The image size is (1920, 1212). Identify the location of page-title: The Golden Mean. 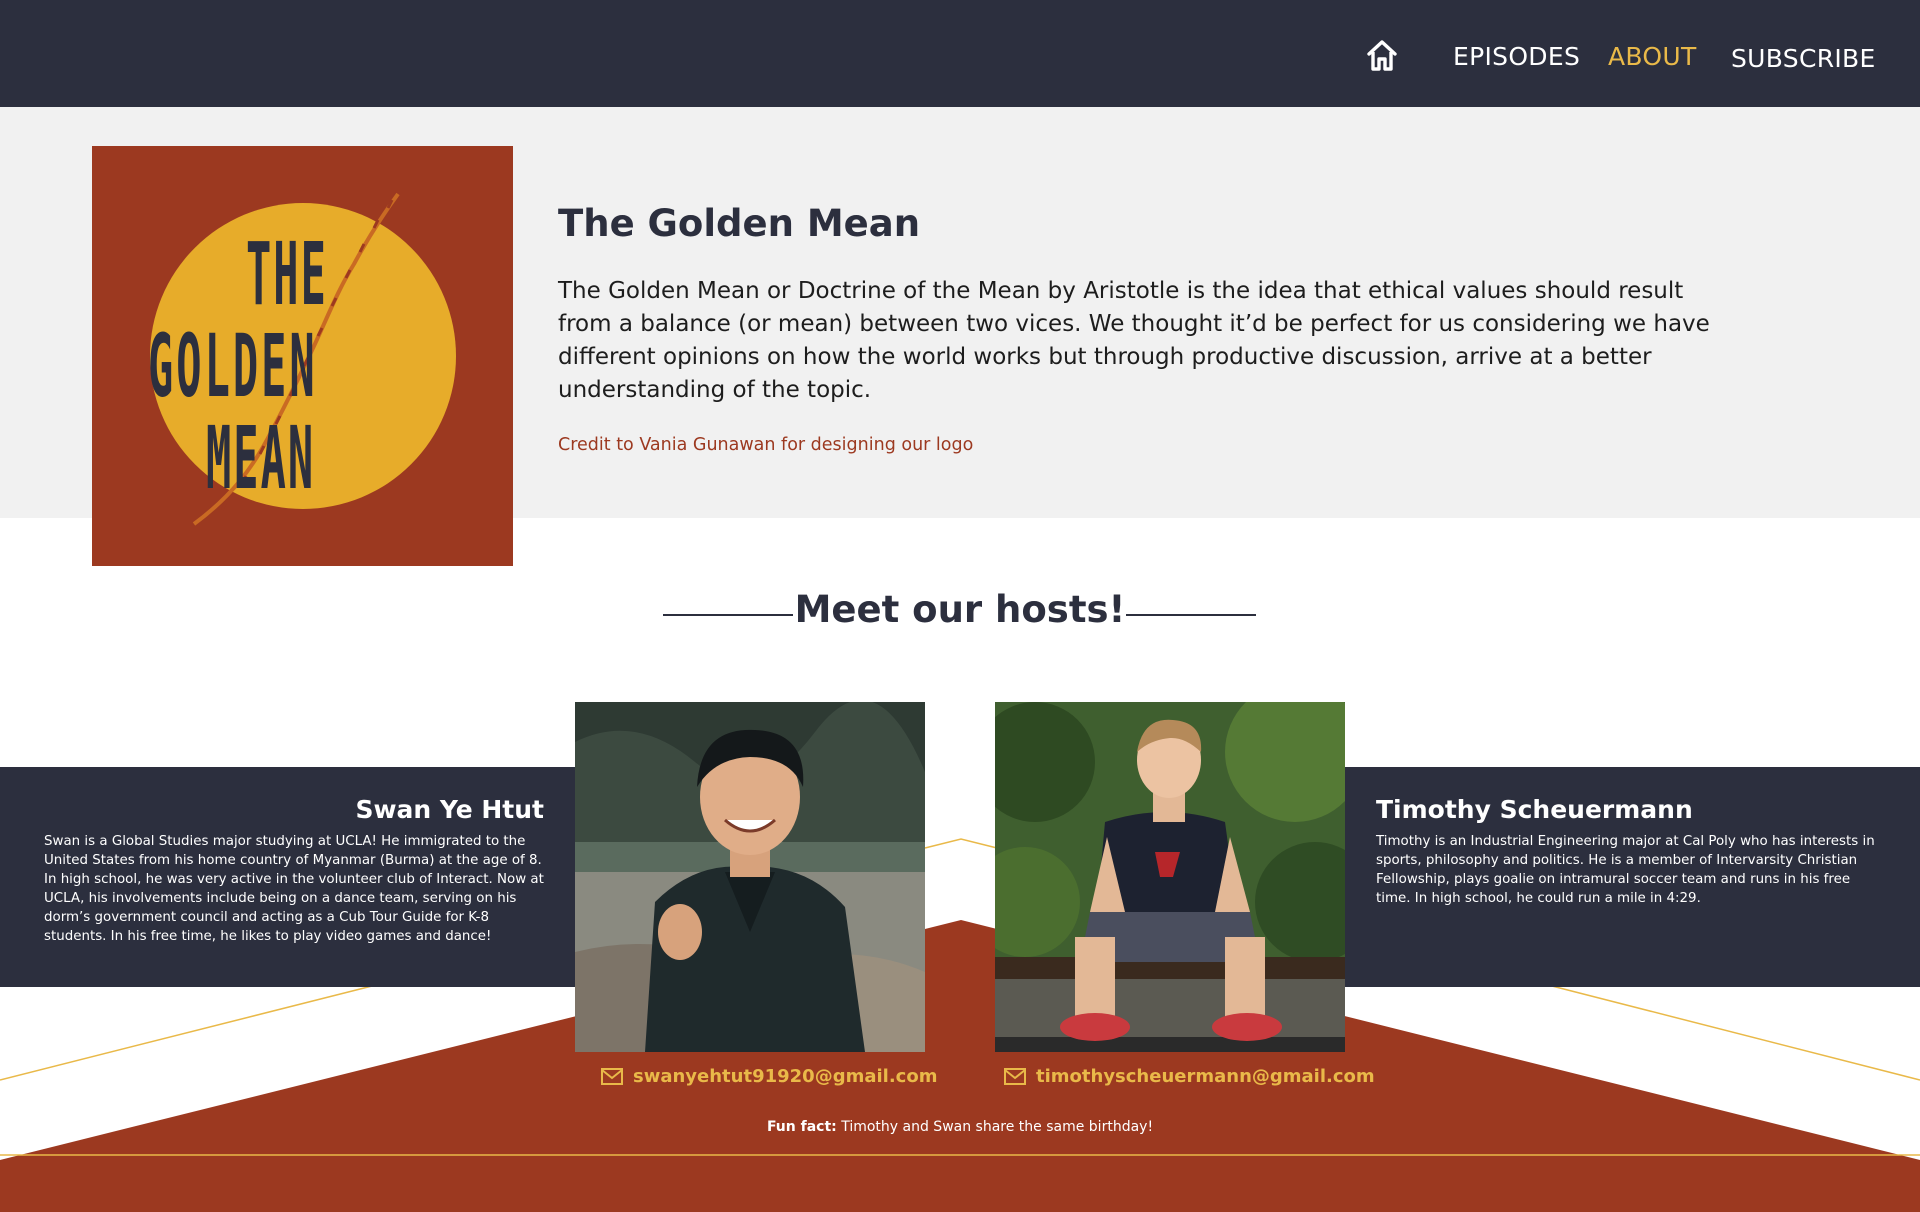
(739, 223).